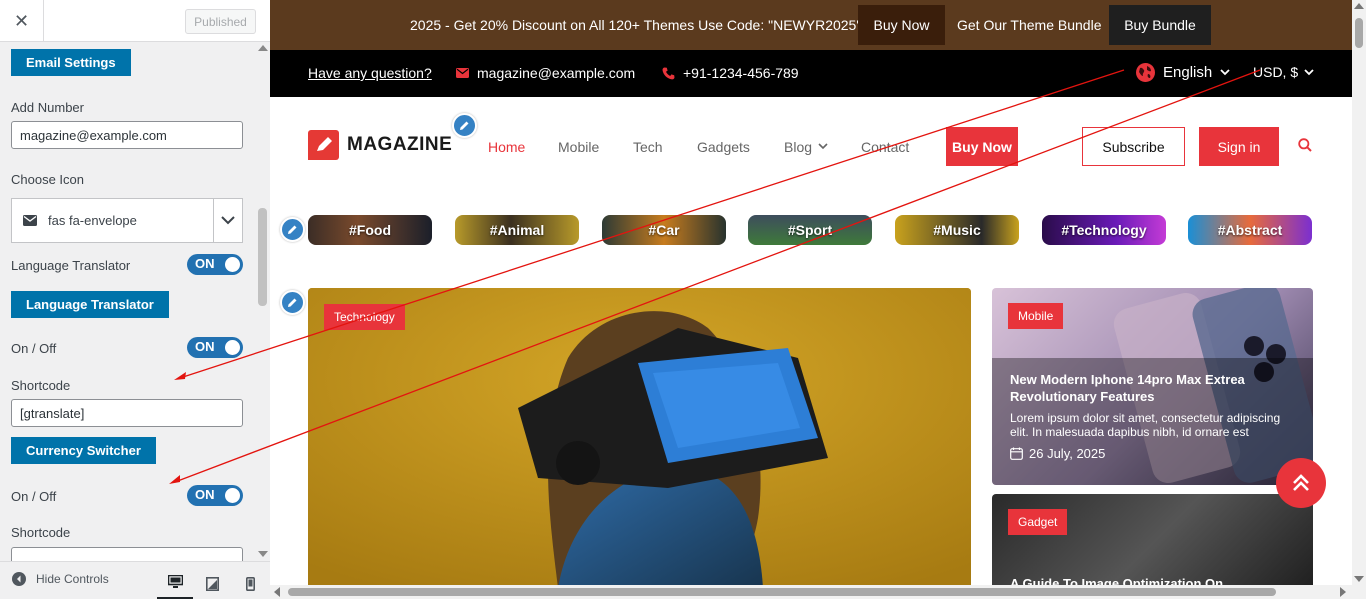 The width and height of the screenshot is (1366, 599). What do you see at coordinates (370, 73) in the screenshot?
I see `question-link: Have any question?` at bounding box center [370, 73].